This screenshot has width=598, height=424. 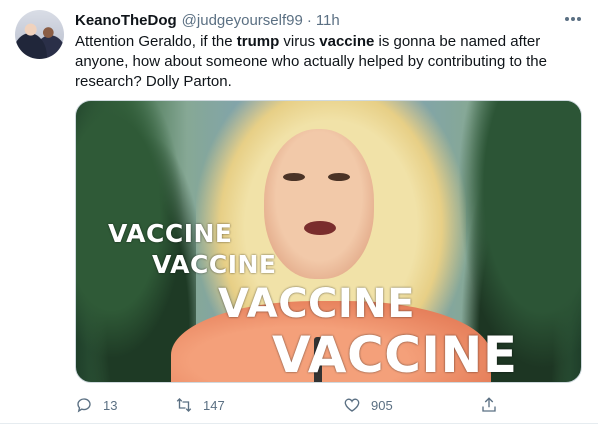 What do you see at coordinates (286, 405) in the screenshot?
I see `tweet-actions: 13 147 905` at bounding box center [286, 405].